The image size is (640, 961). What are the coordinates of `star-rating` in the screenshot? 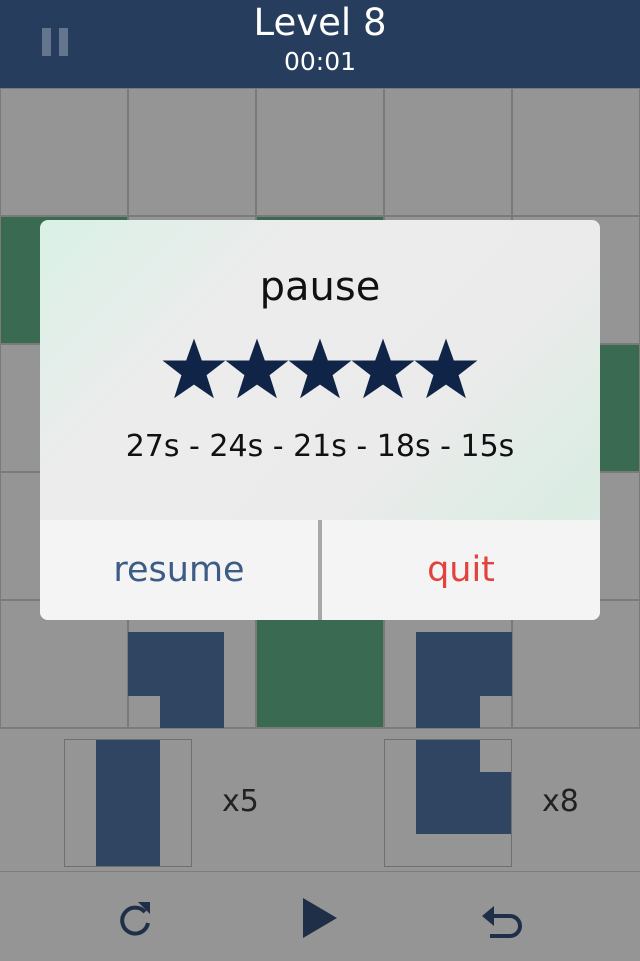 It's located at (320, 370).